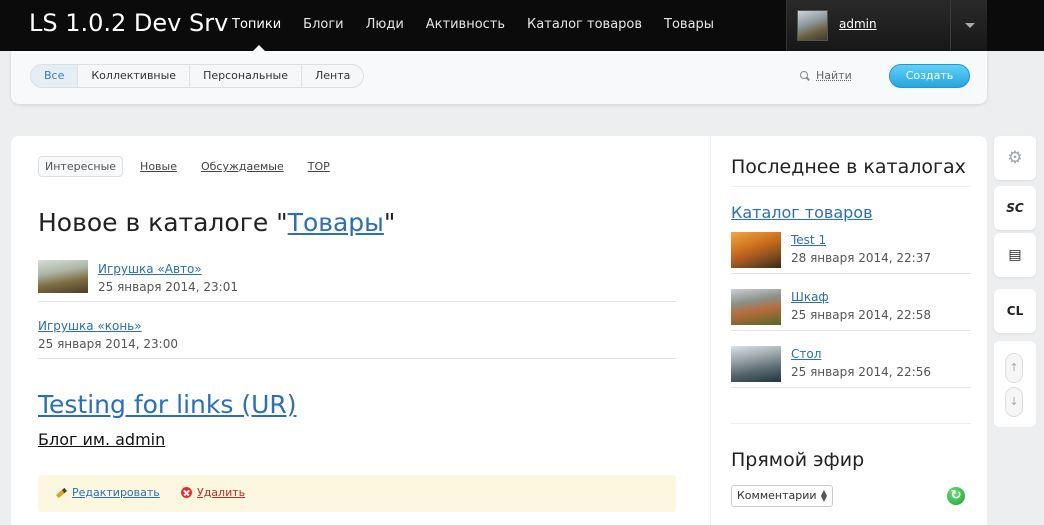 The width and height of the screenshot is (1044, 525). Describe the element at coordinates (331, 76) in the screenshot. I see `filter-tab-feed: Лента` at that location.